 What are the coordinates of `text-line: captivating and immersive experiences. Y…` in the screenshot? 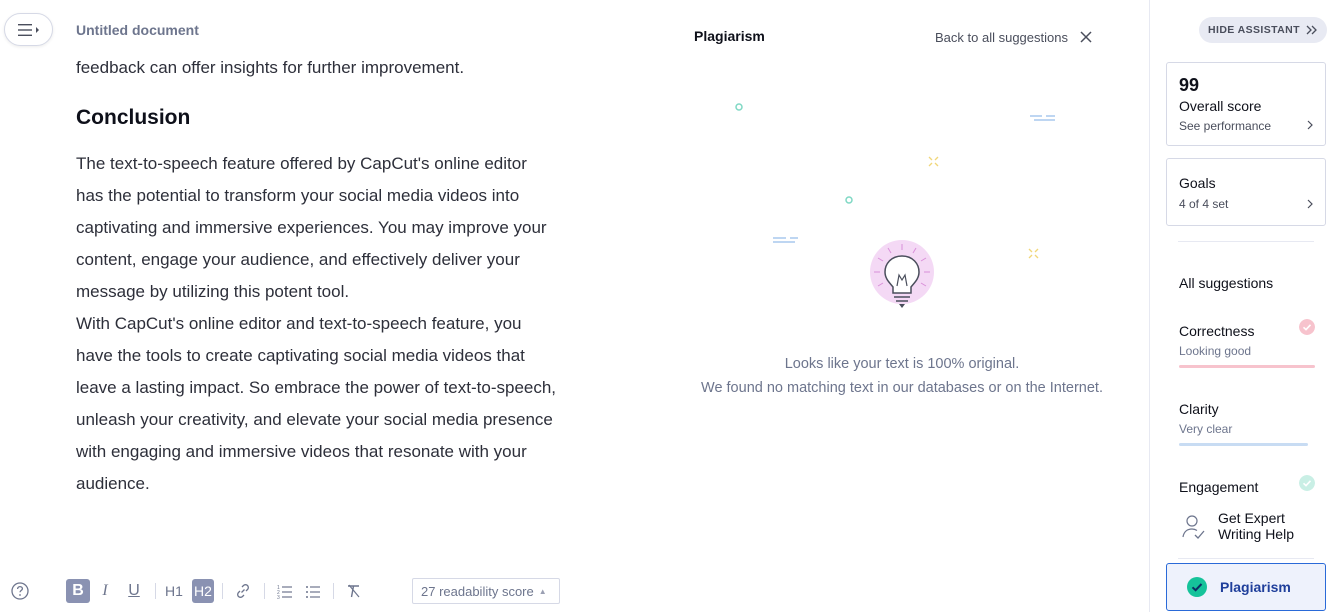 It's located at (311, 227).